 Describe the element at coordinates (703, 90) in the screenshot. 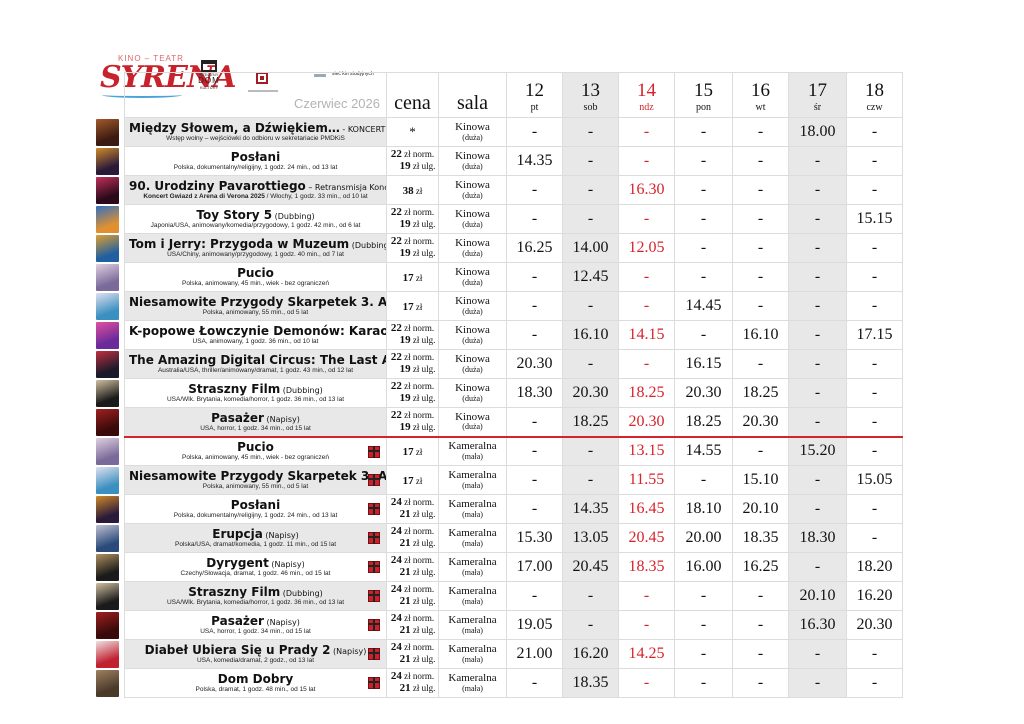

I see `day-number: 15` at that location.